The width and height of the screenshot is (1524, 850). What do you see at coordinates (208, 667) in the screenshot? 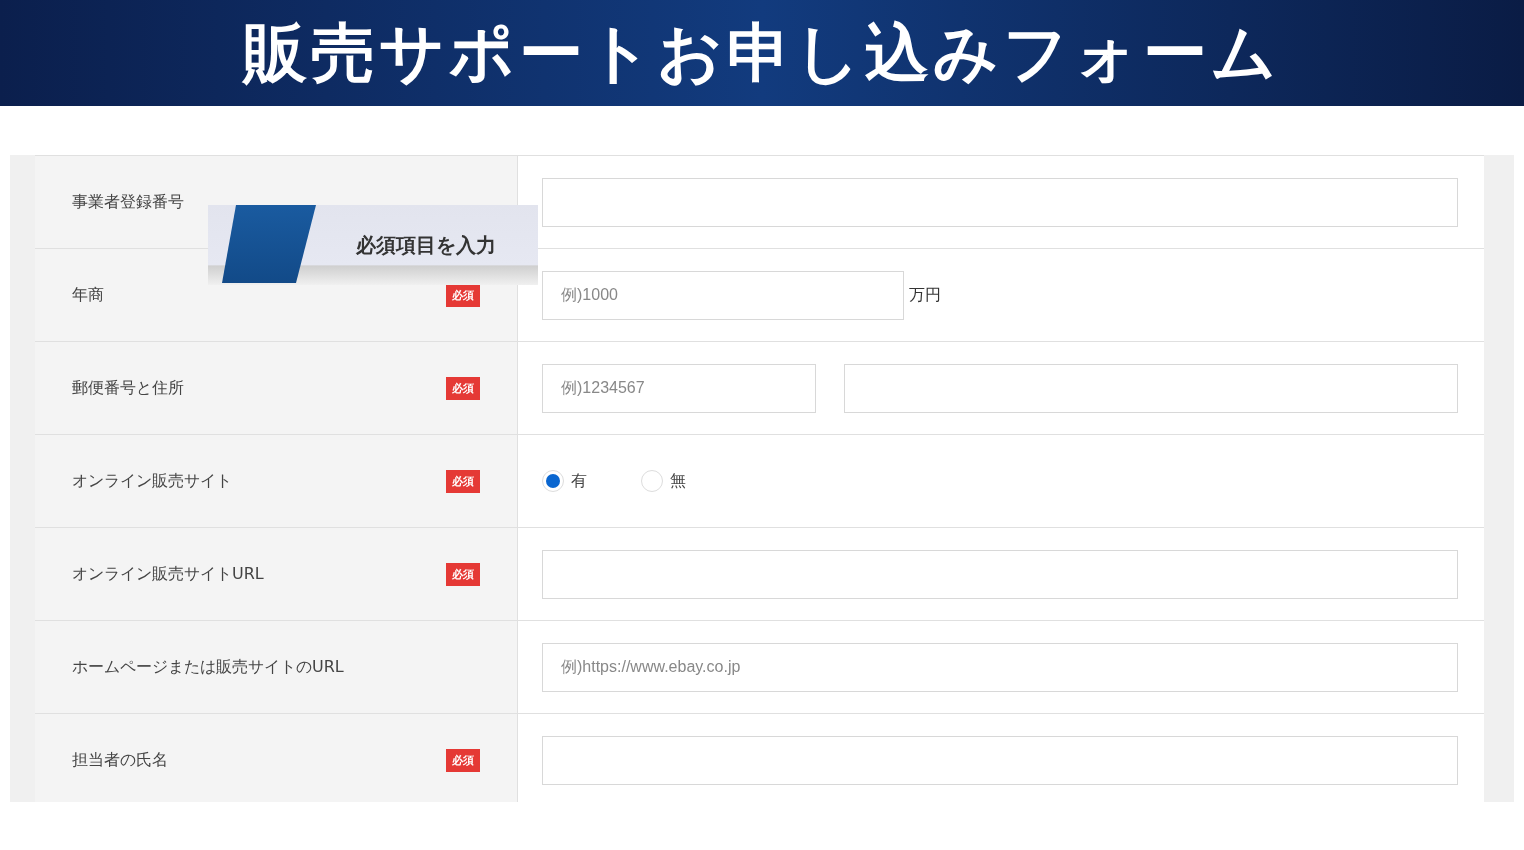
I see `field-label: ホームページまたは販売サイトのURL` at bounding box center [208, 667].